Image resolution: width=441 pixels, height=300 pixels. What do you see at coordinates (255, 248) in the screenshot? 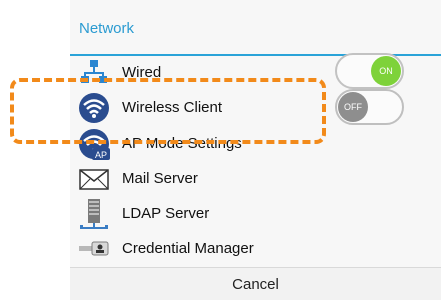
I see `menu-item-credential-manager: Credential Manager` at bounding box center [255, 248].